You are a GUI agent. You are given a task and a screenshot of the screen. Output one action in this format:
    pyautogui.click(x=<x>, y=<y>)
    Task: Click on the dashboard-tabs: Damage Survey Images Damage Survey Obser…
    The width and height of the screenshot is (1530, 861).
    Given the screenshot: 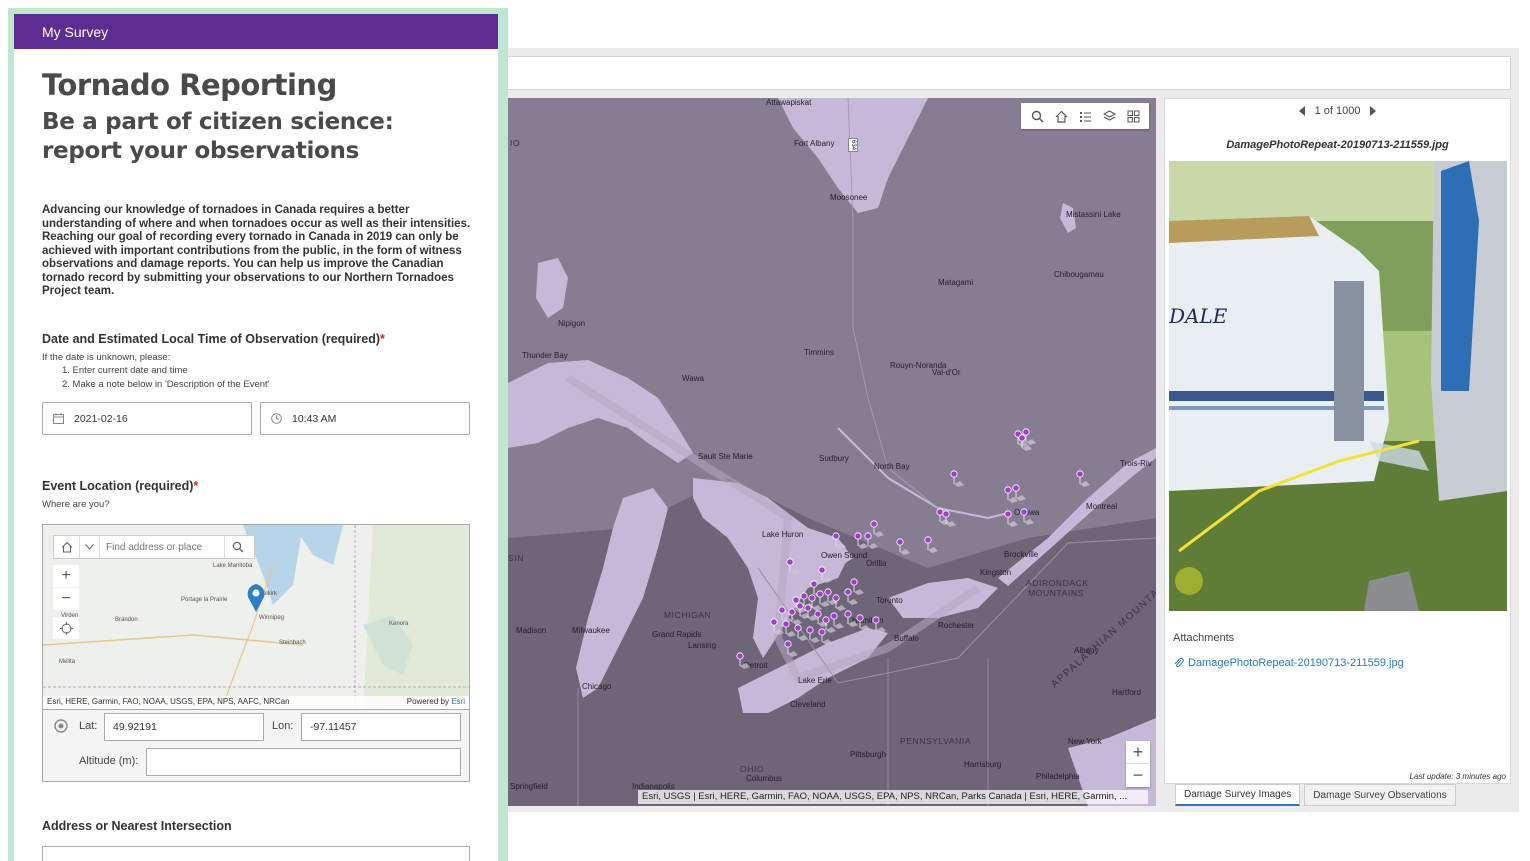 What is the action you would take?
    pyautogui.click(x=1315, y=795)
    